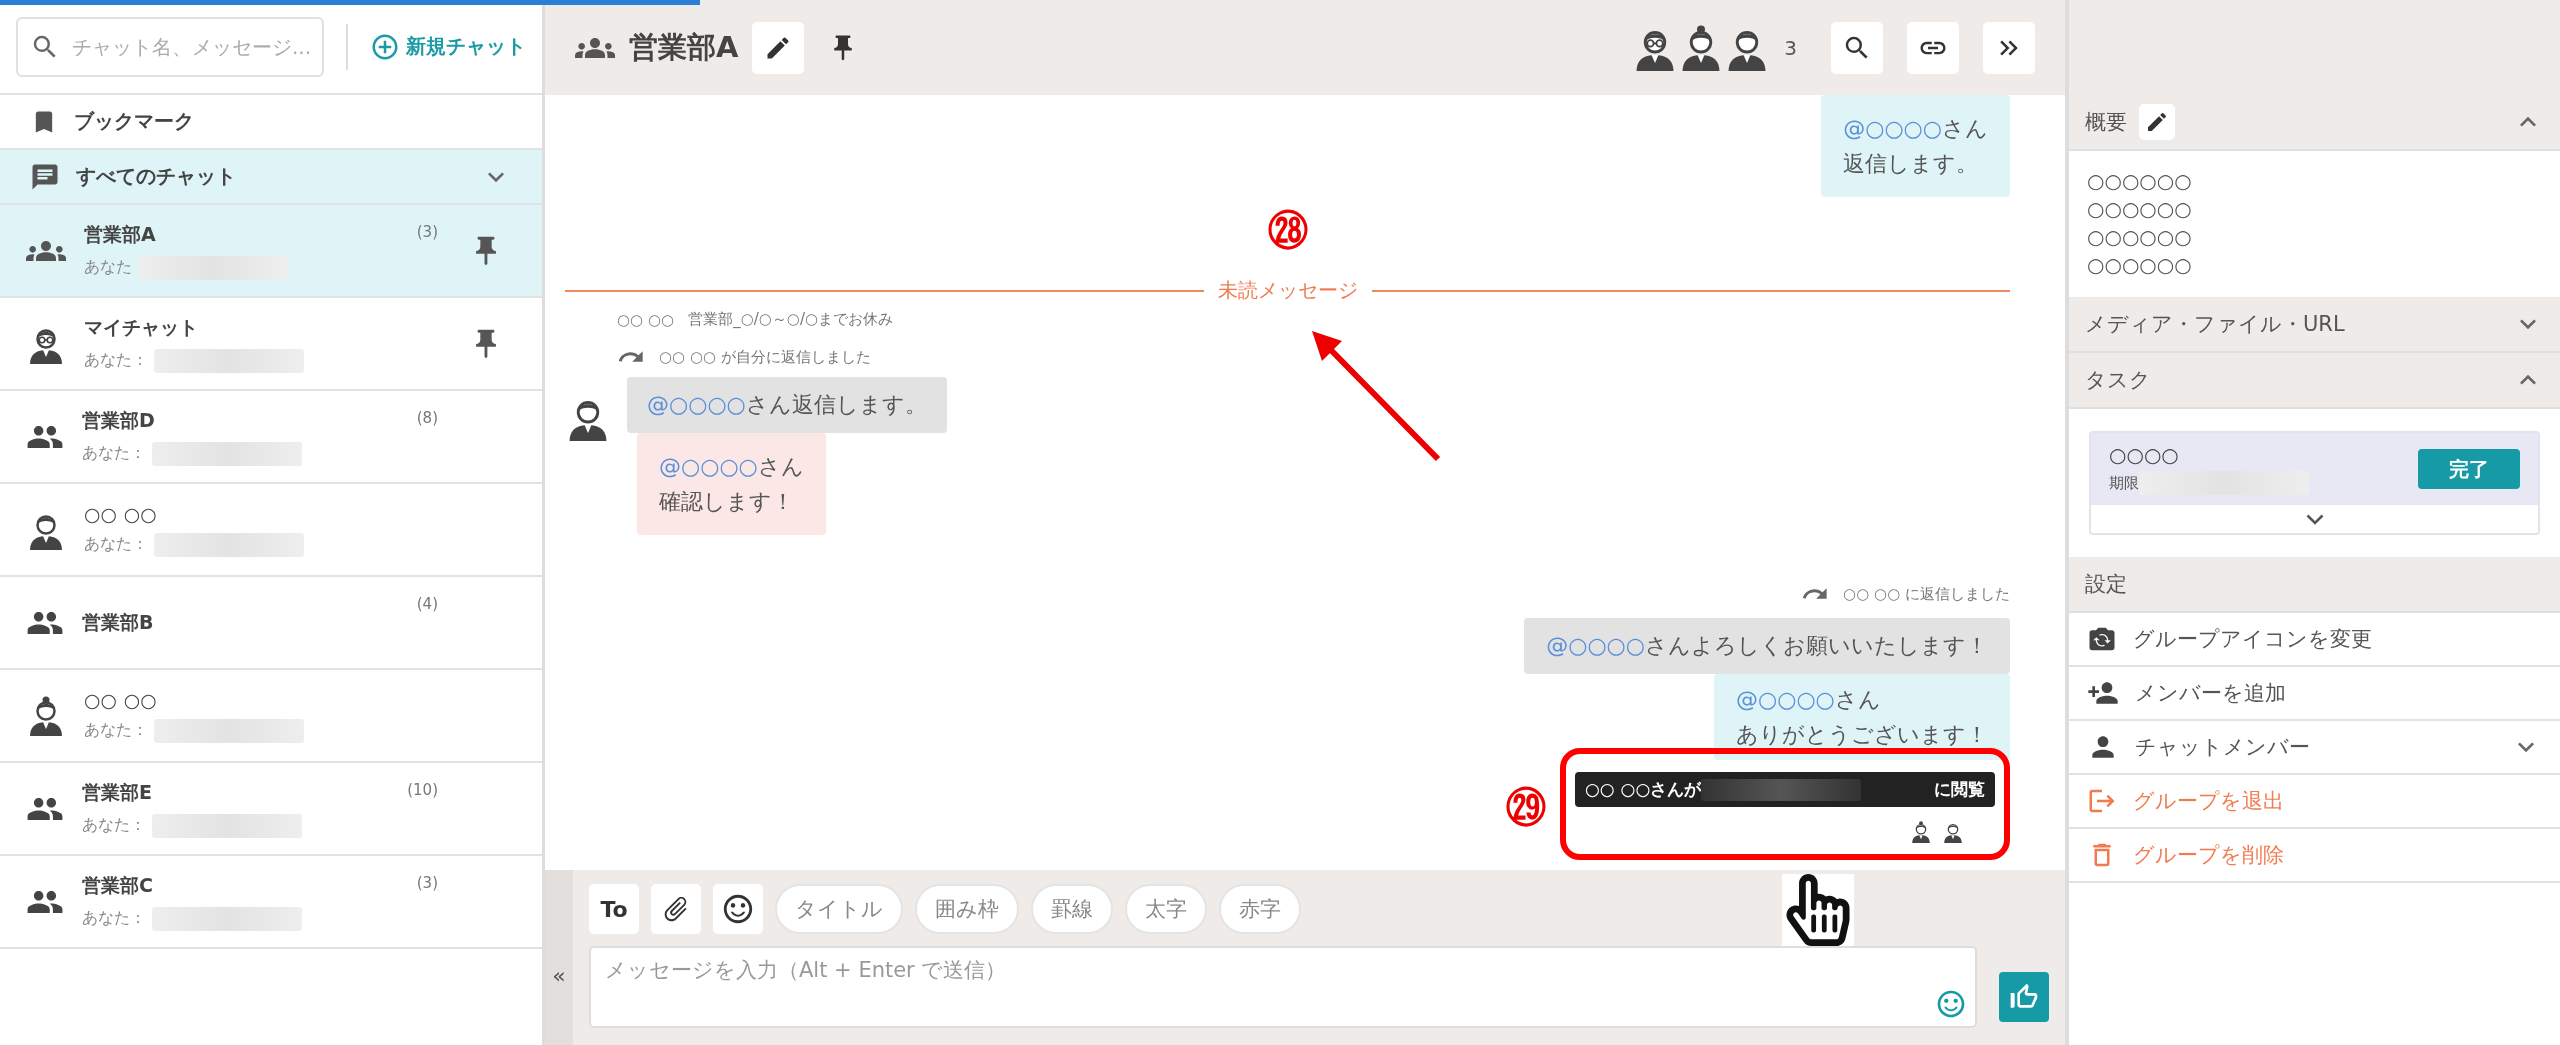  I want to click on smiley-icon, so click(738, 909).